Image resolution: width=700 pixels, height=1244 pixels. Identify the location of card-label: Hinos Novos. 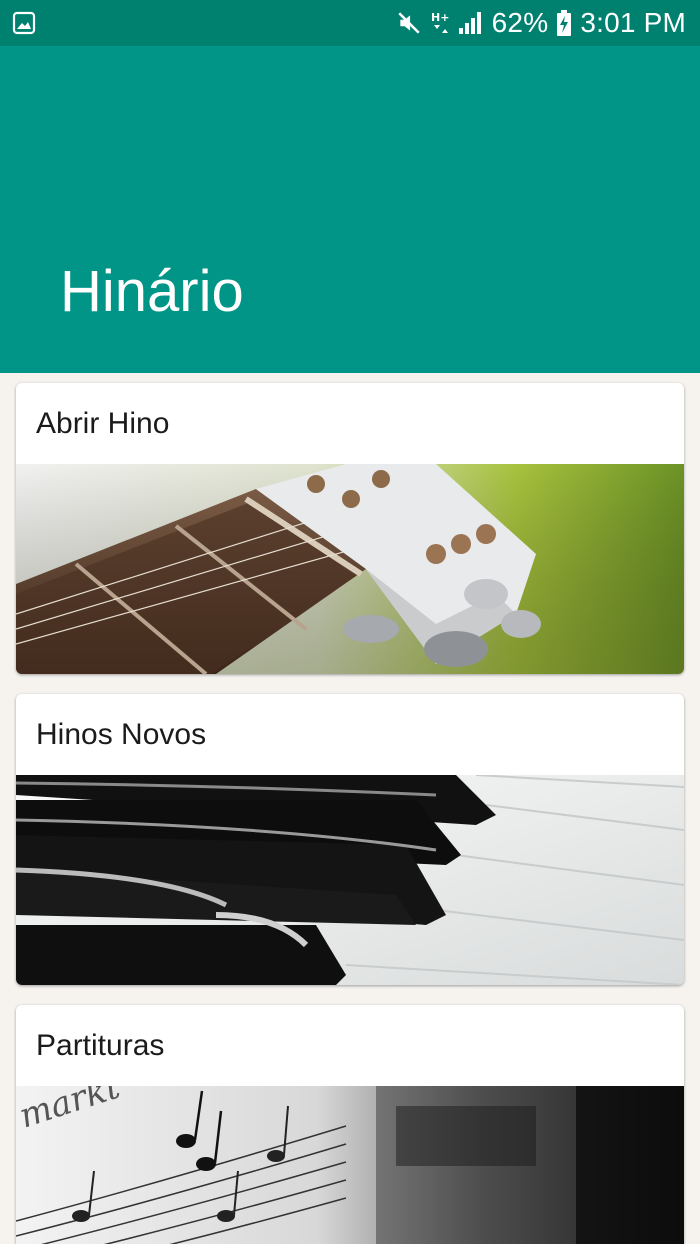
(121, 734).